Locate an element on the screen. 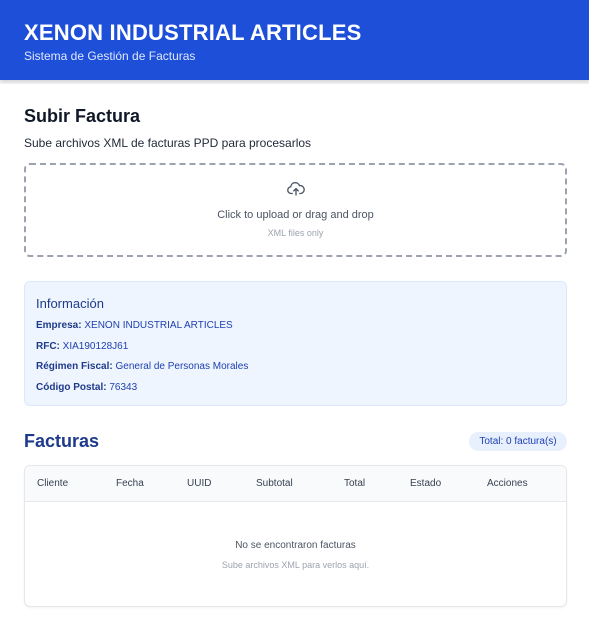  info-title: Información is located at coordinates (70, 303).